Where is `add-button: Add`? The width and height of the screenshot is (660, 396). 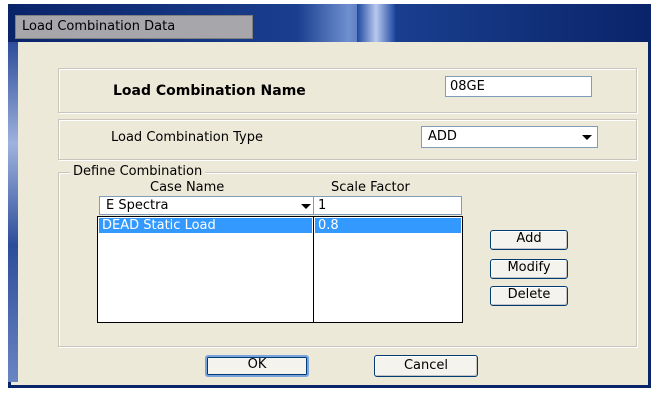
add-button: Add is located at coordinates (529, 240).